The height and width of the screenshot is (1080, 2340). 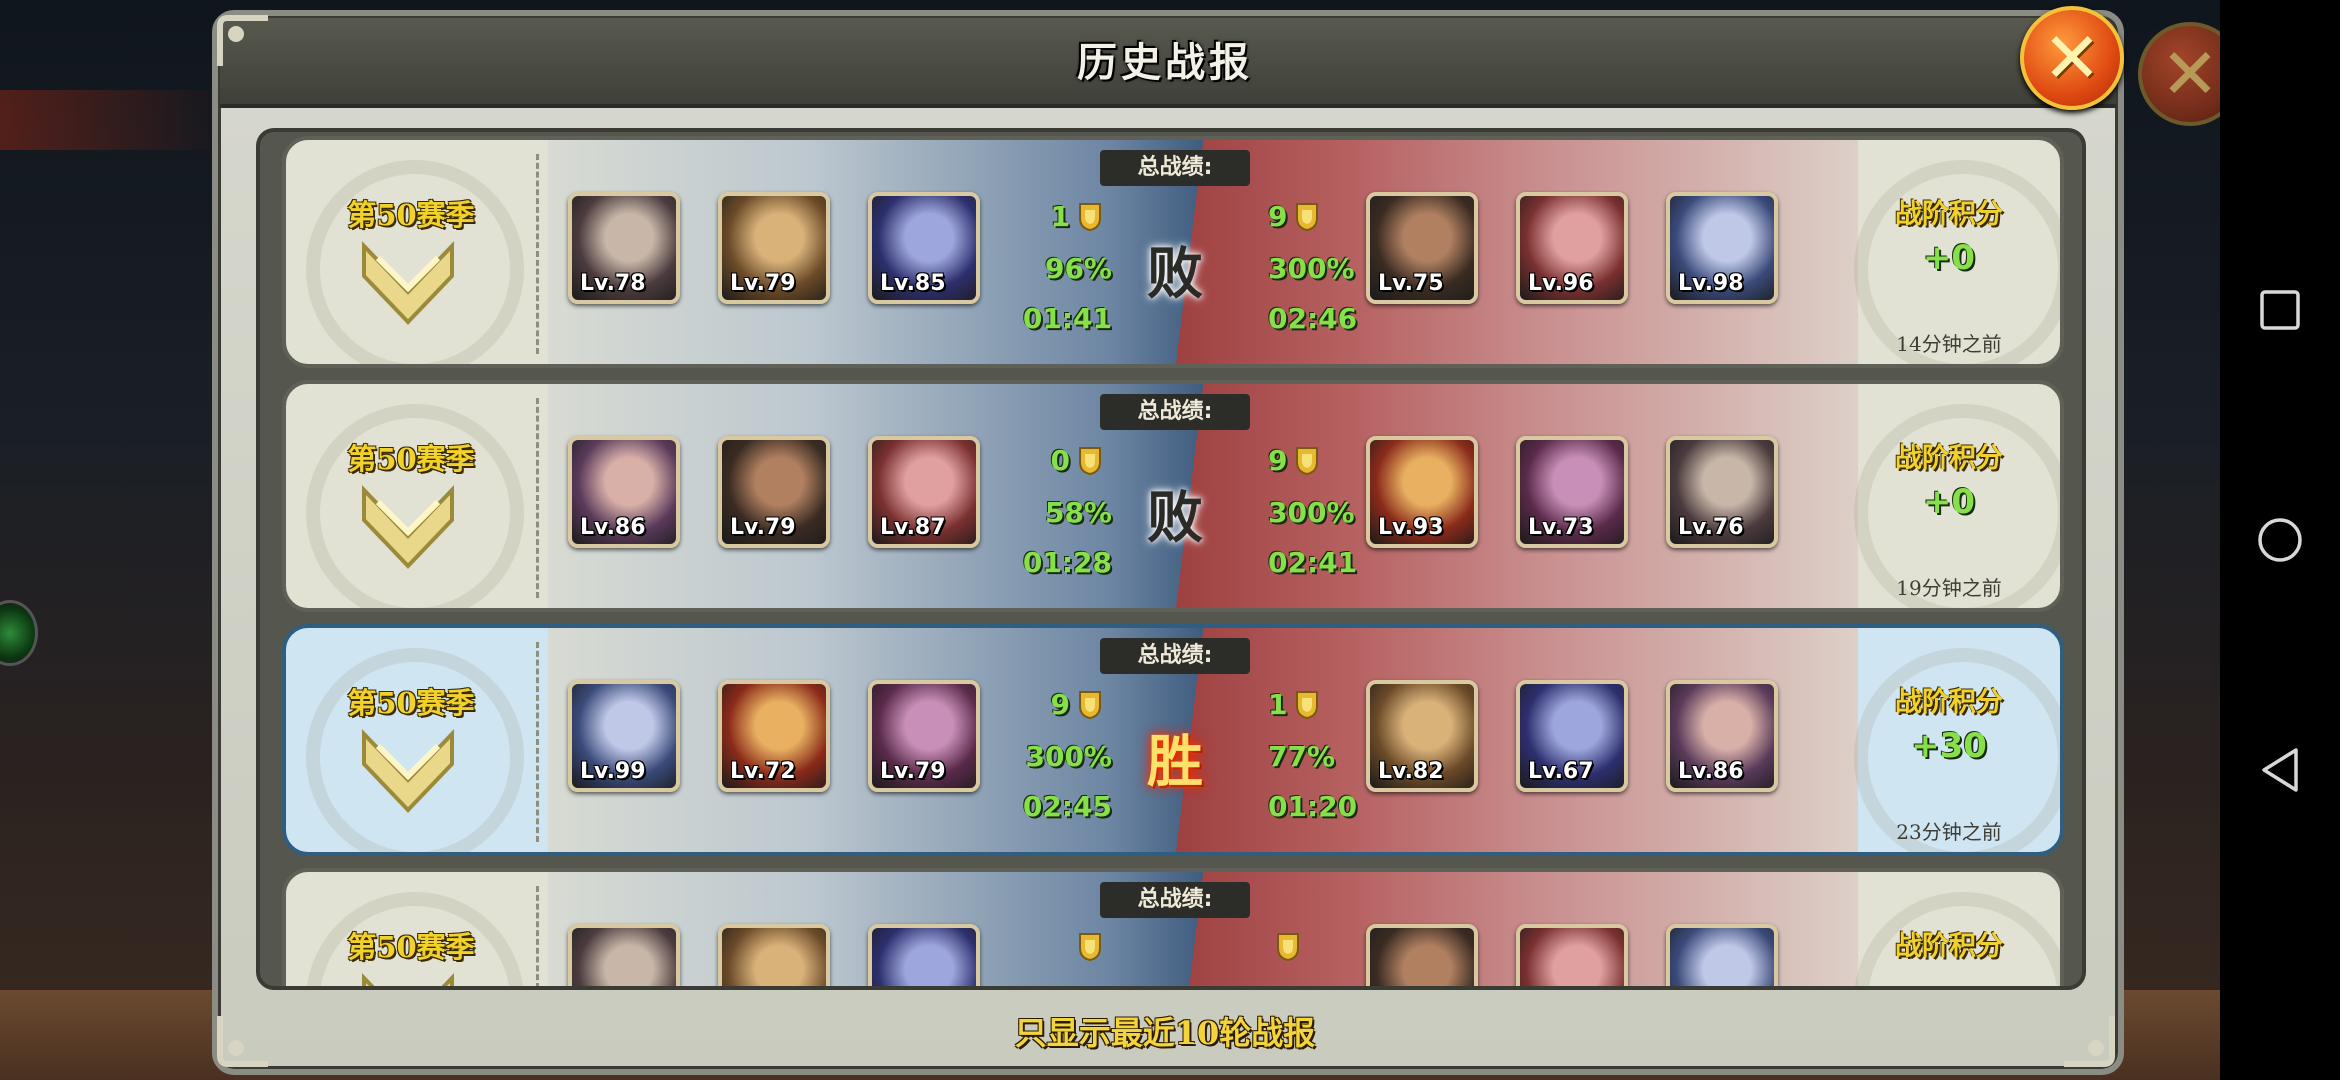 What do you see at coordinates (2280, 310) in the screenshot?
I see `square-recent-icon` at bounding box center [2280, 310].